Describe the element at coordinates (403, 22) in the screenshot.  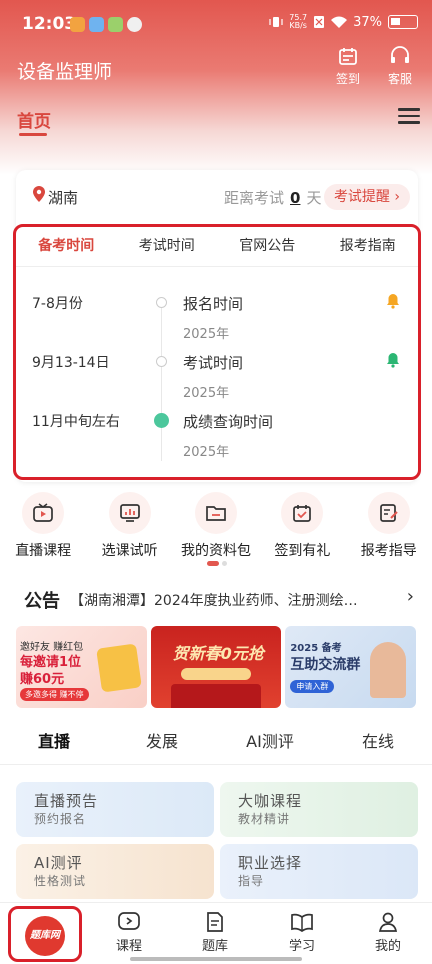
I see `battery-icon` at that location.